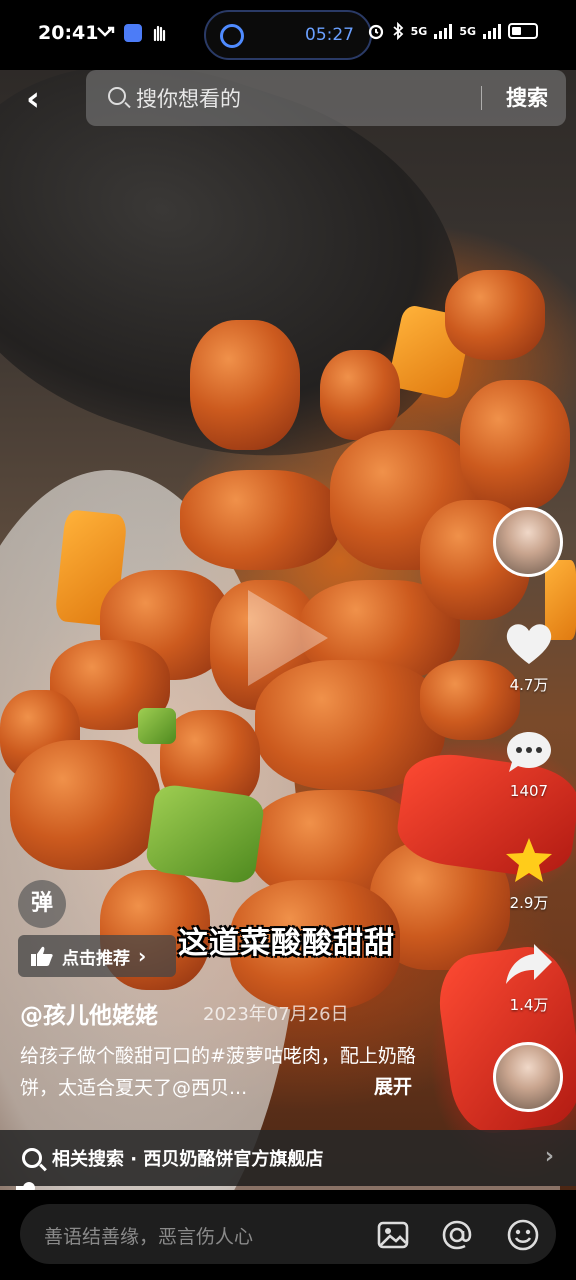  I want to click on recommend-label: 点击推荐, so click(96, 958).